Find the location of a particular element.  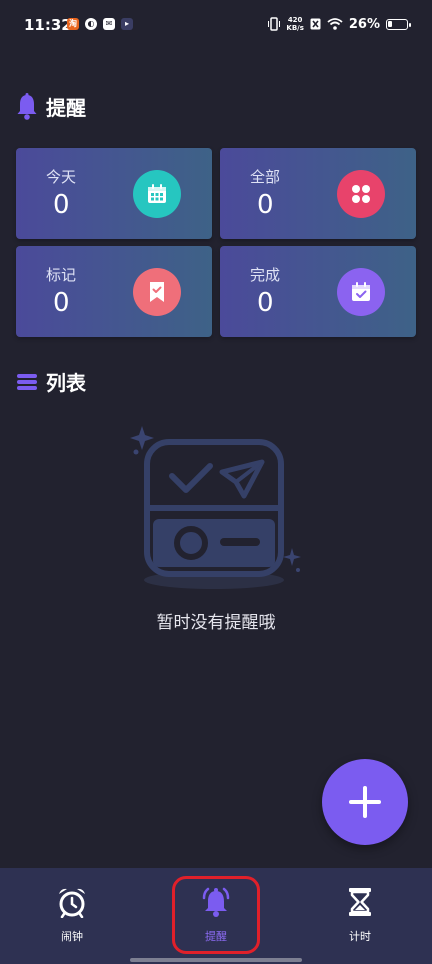

hourglass-icon is located at coordinates (360, 902).